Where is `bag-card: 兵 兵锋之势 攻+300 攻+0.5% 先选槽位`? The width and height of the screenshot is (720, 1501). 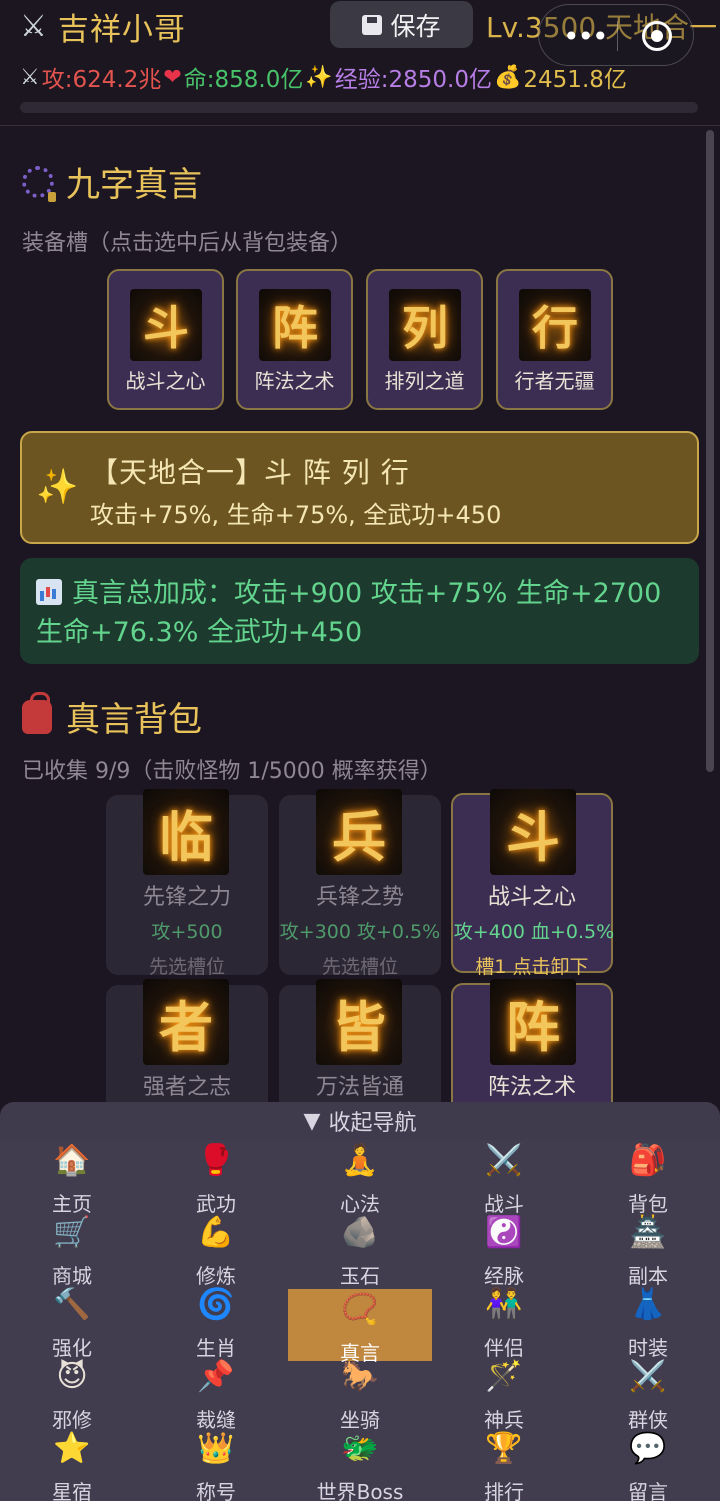 bag-card: 兵 兵锋之势 攻+300 攻+0.5% 先选槽位 is located at coordinates (360, 883).